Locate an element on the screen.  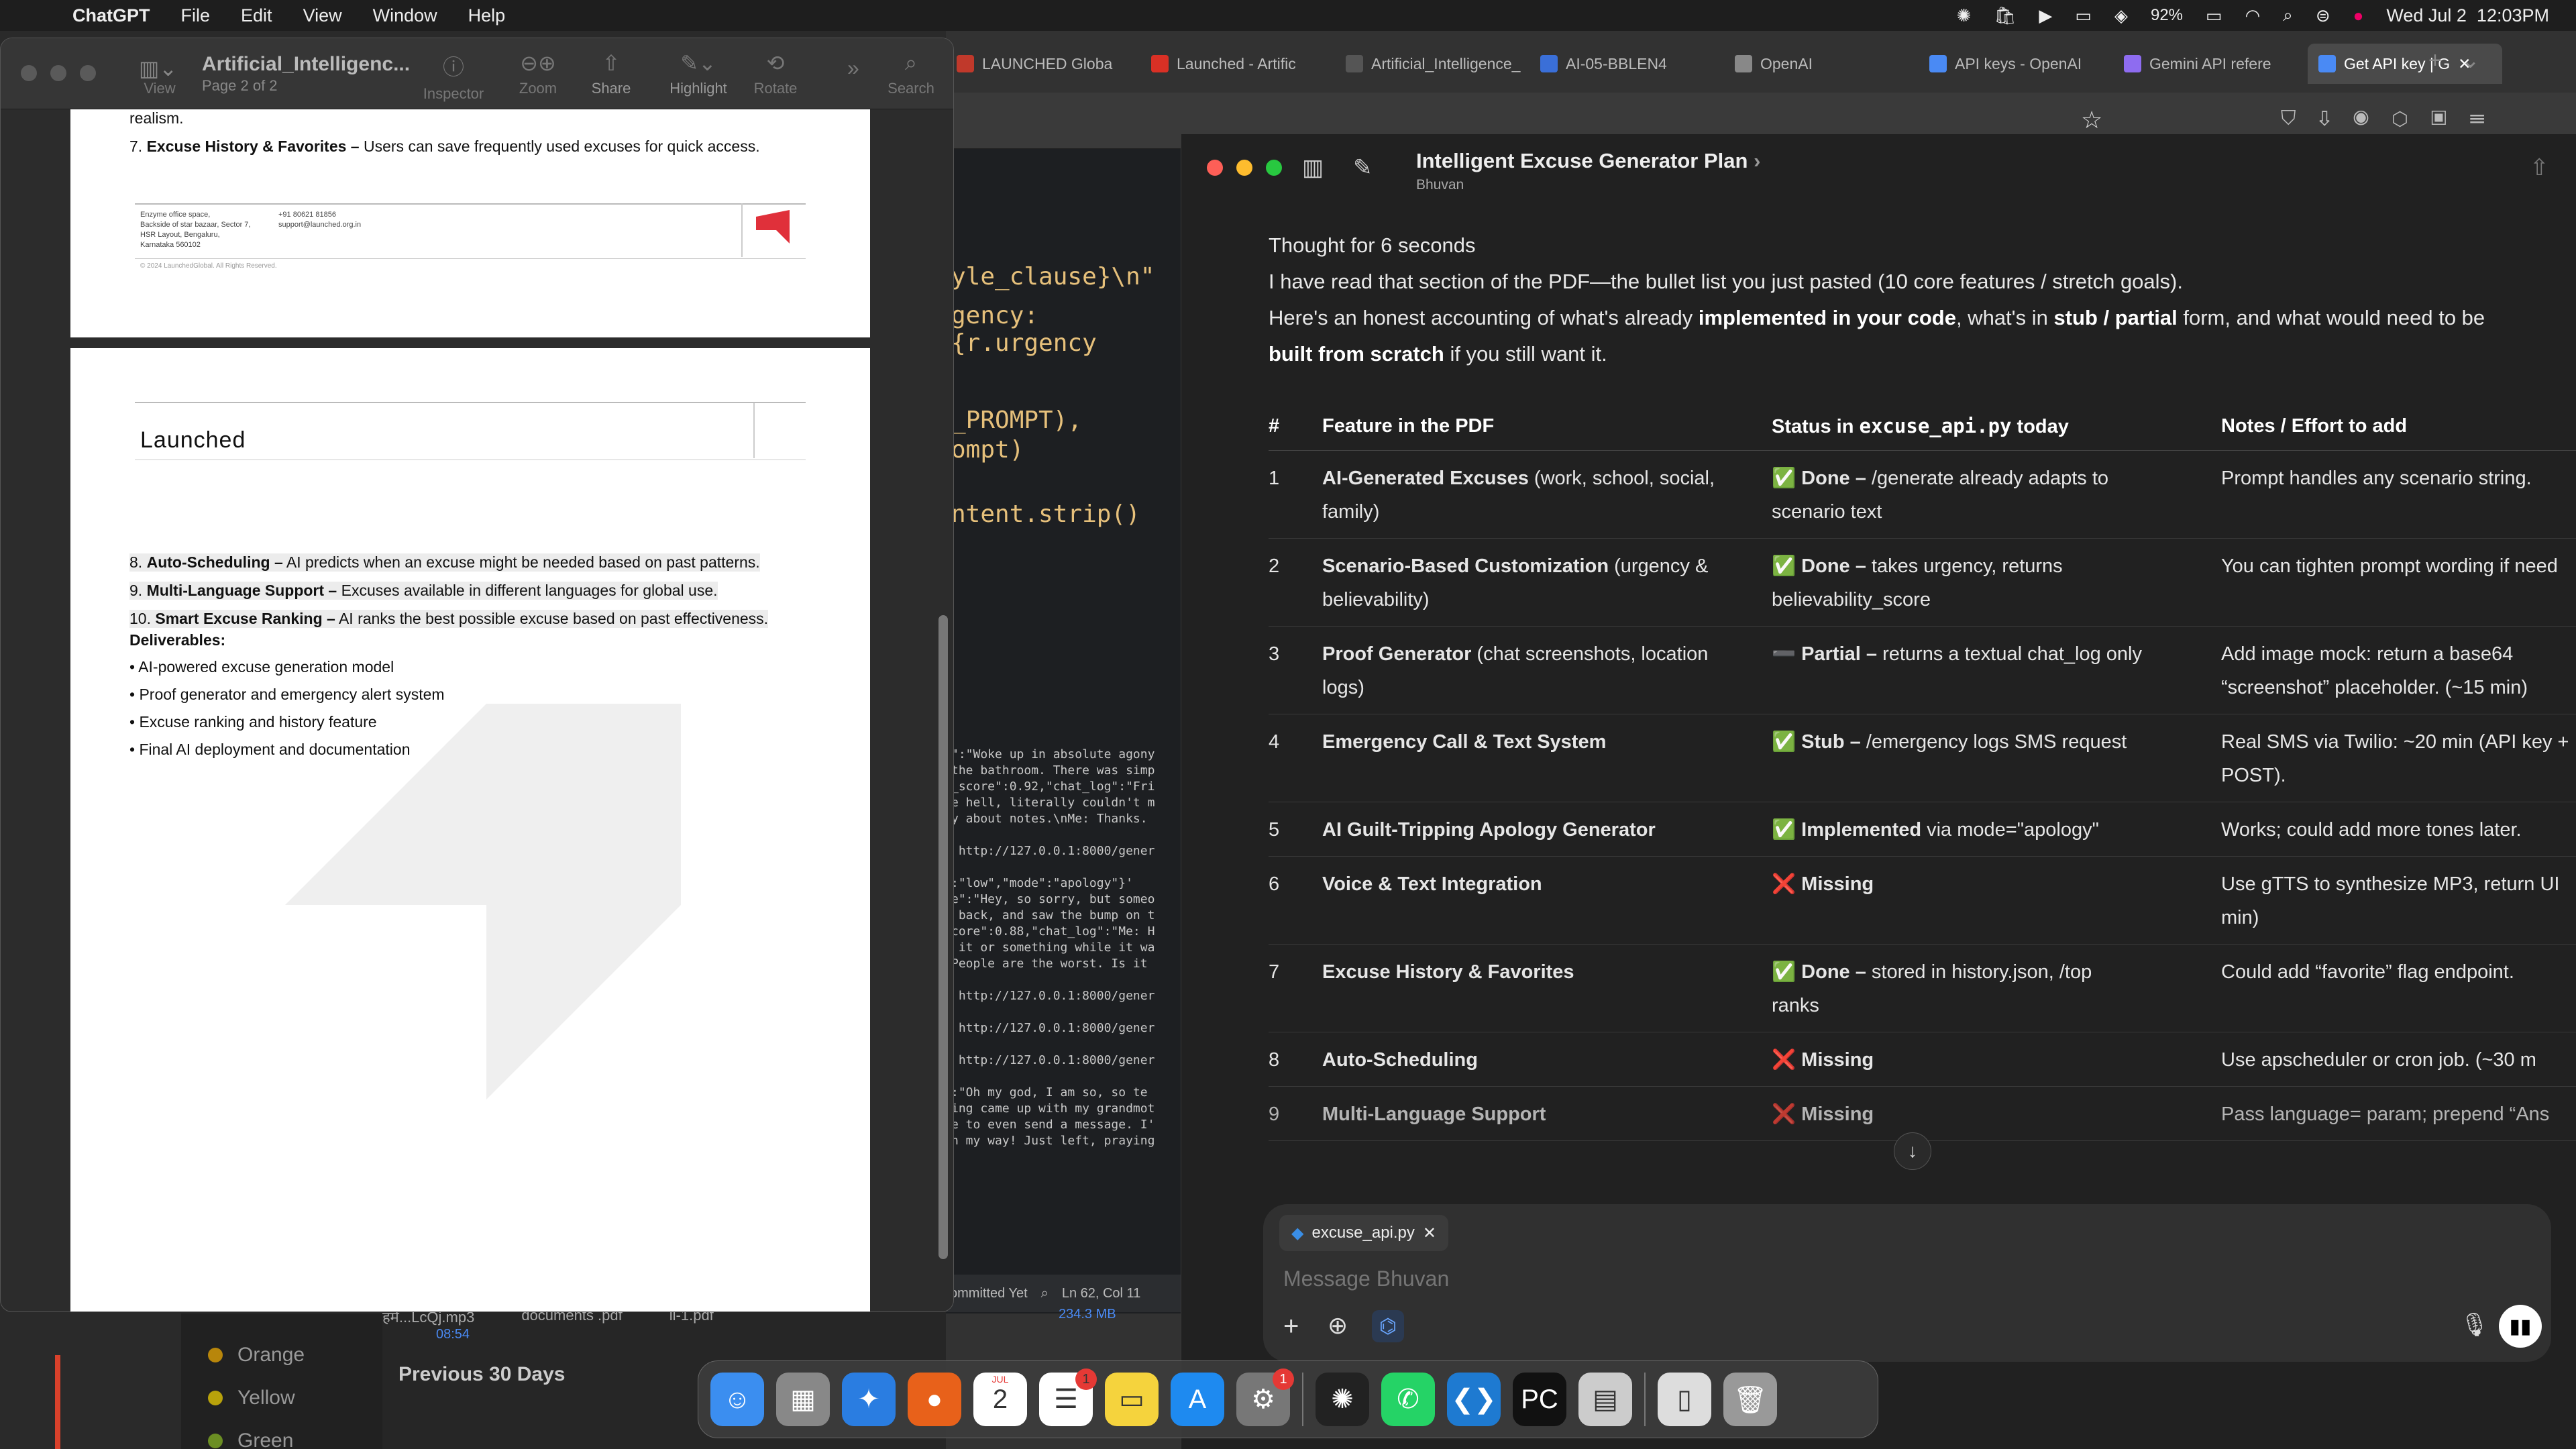
close-icon: ✕ is located at coordinates (1429, 1233).